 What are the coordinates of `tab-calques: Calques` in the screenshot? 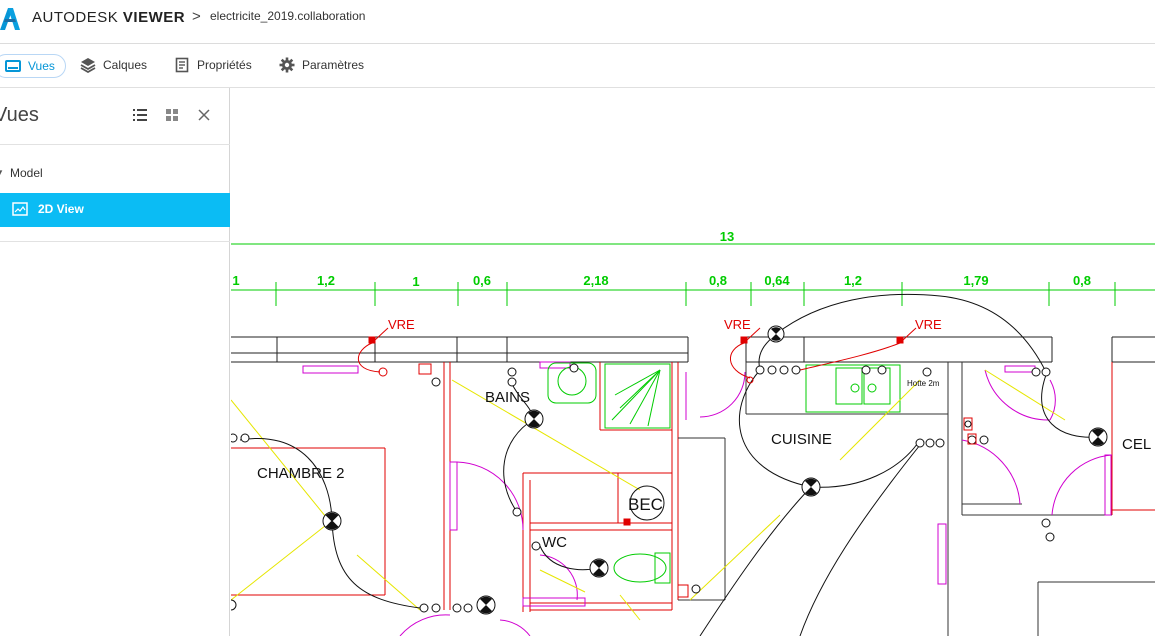 It's located at (113, 65).